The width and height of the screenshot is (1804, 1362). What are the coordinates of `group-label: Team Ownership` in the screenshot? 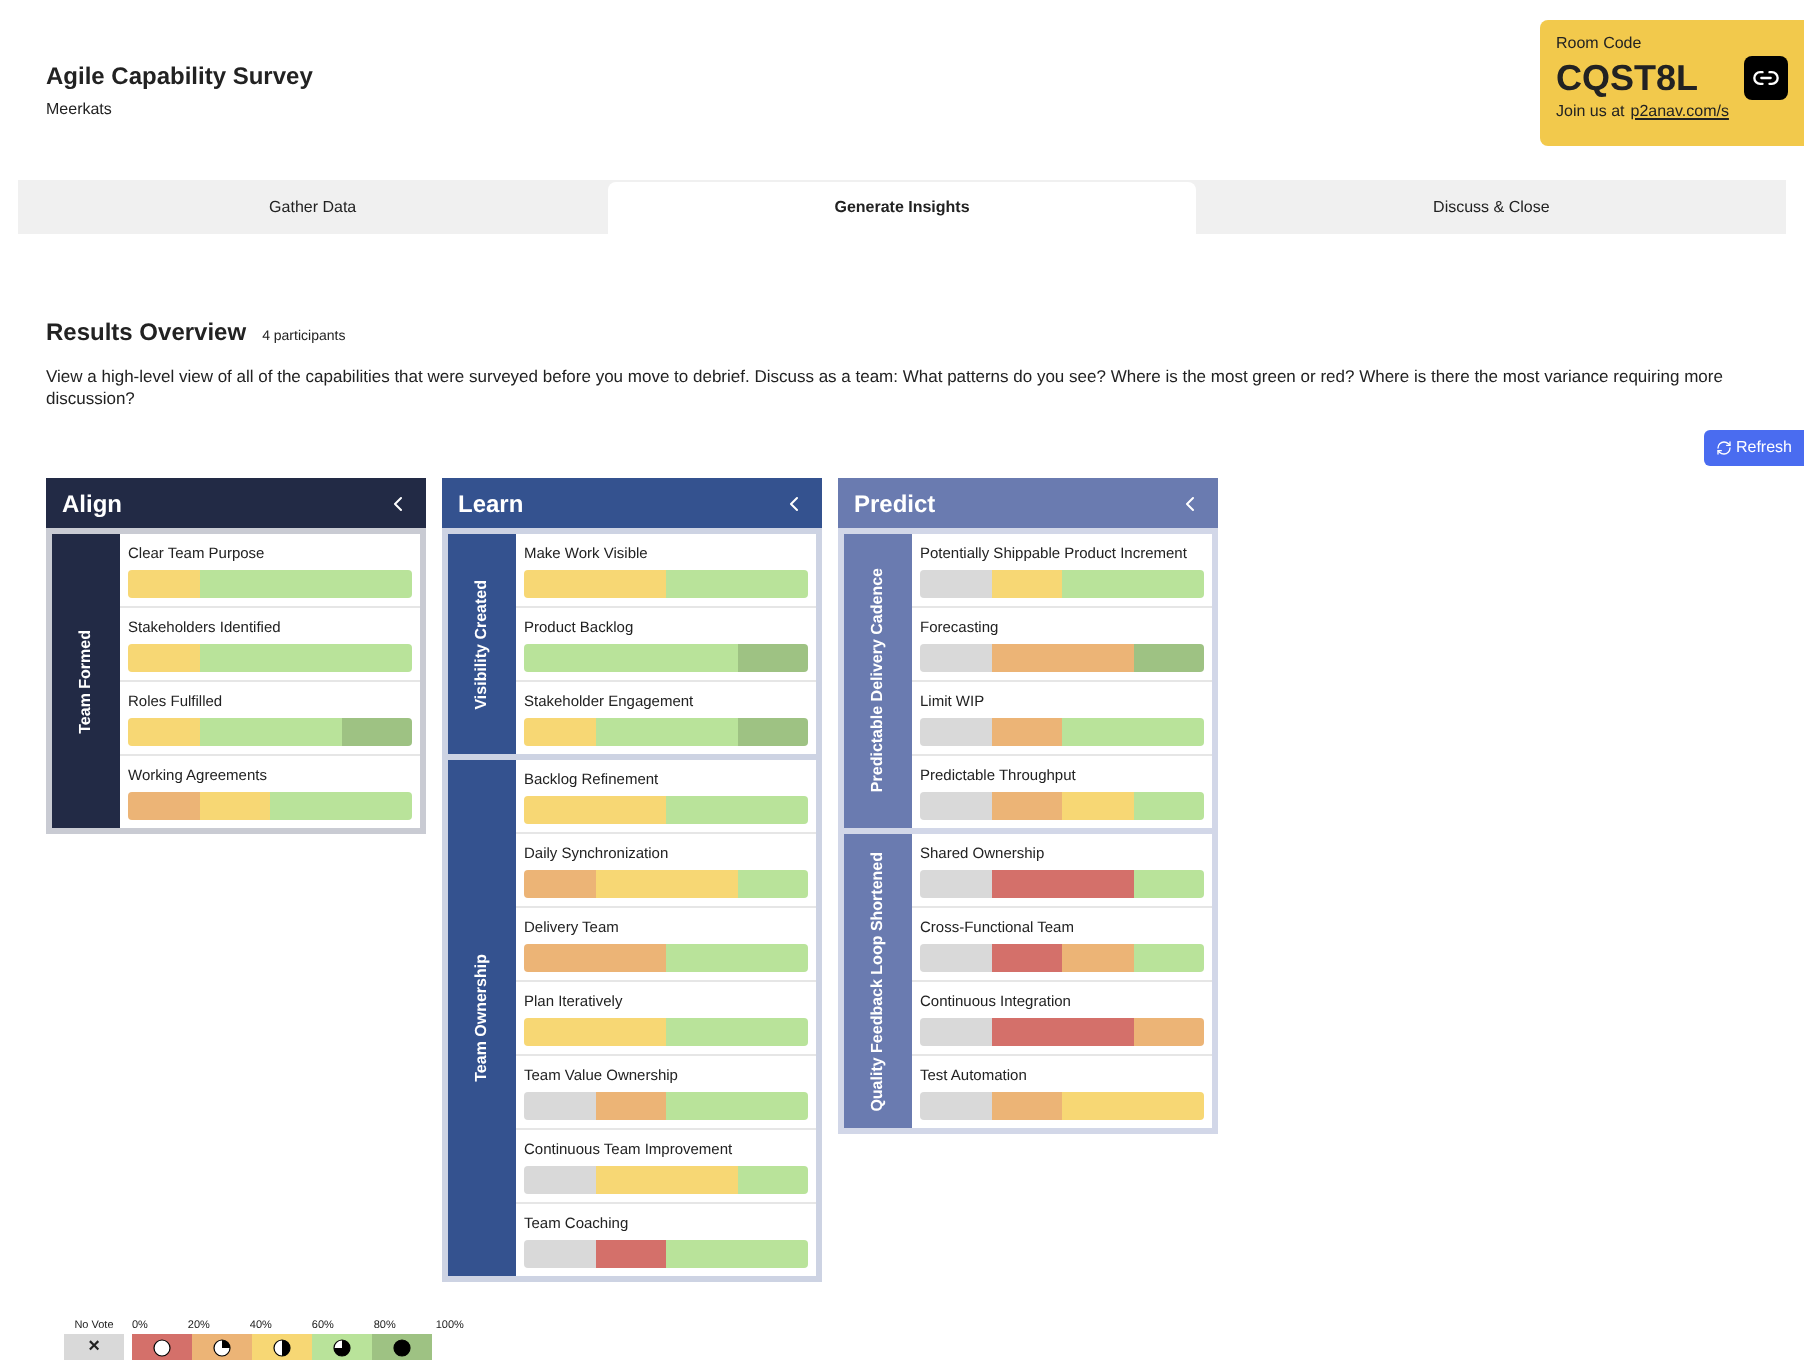 It's located at (482, 1018).